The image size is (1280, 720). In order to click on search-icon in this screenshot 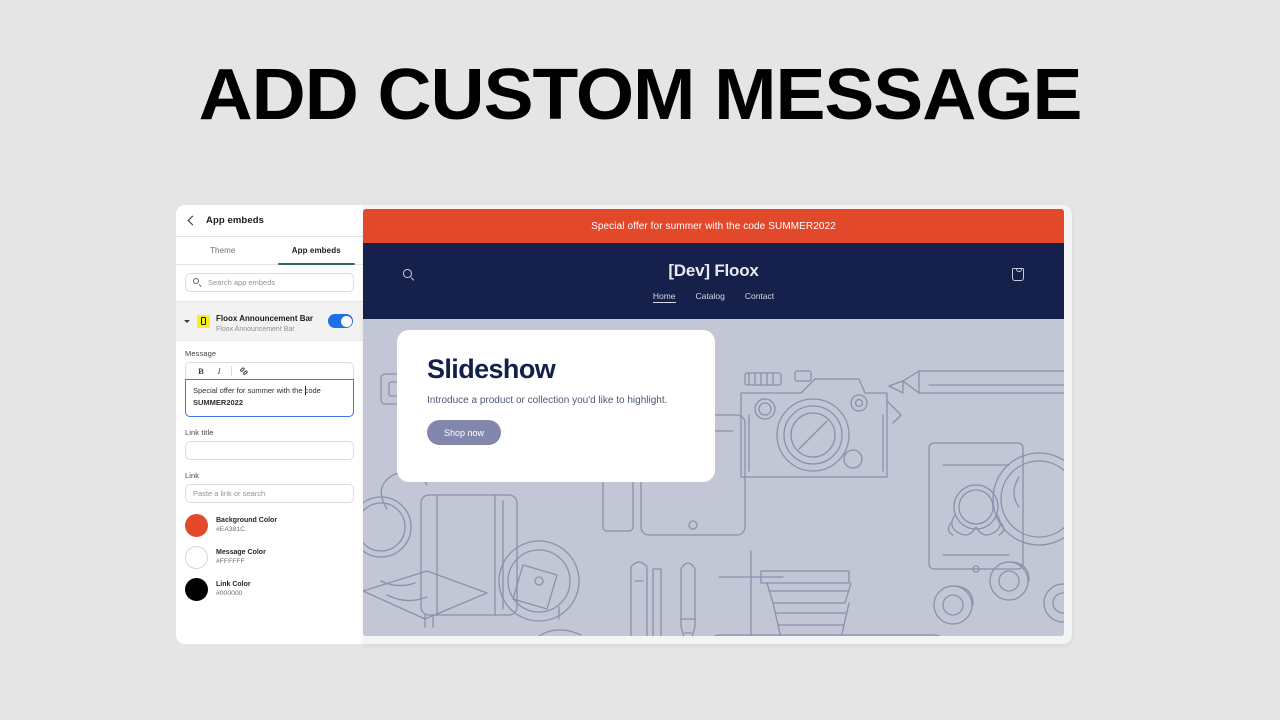, I will do `click(197, 282)`.